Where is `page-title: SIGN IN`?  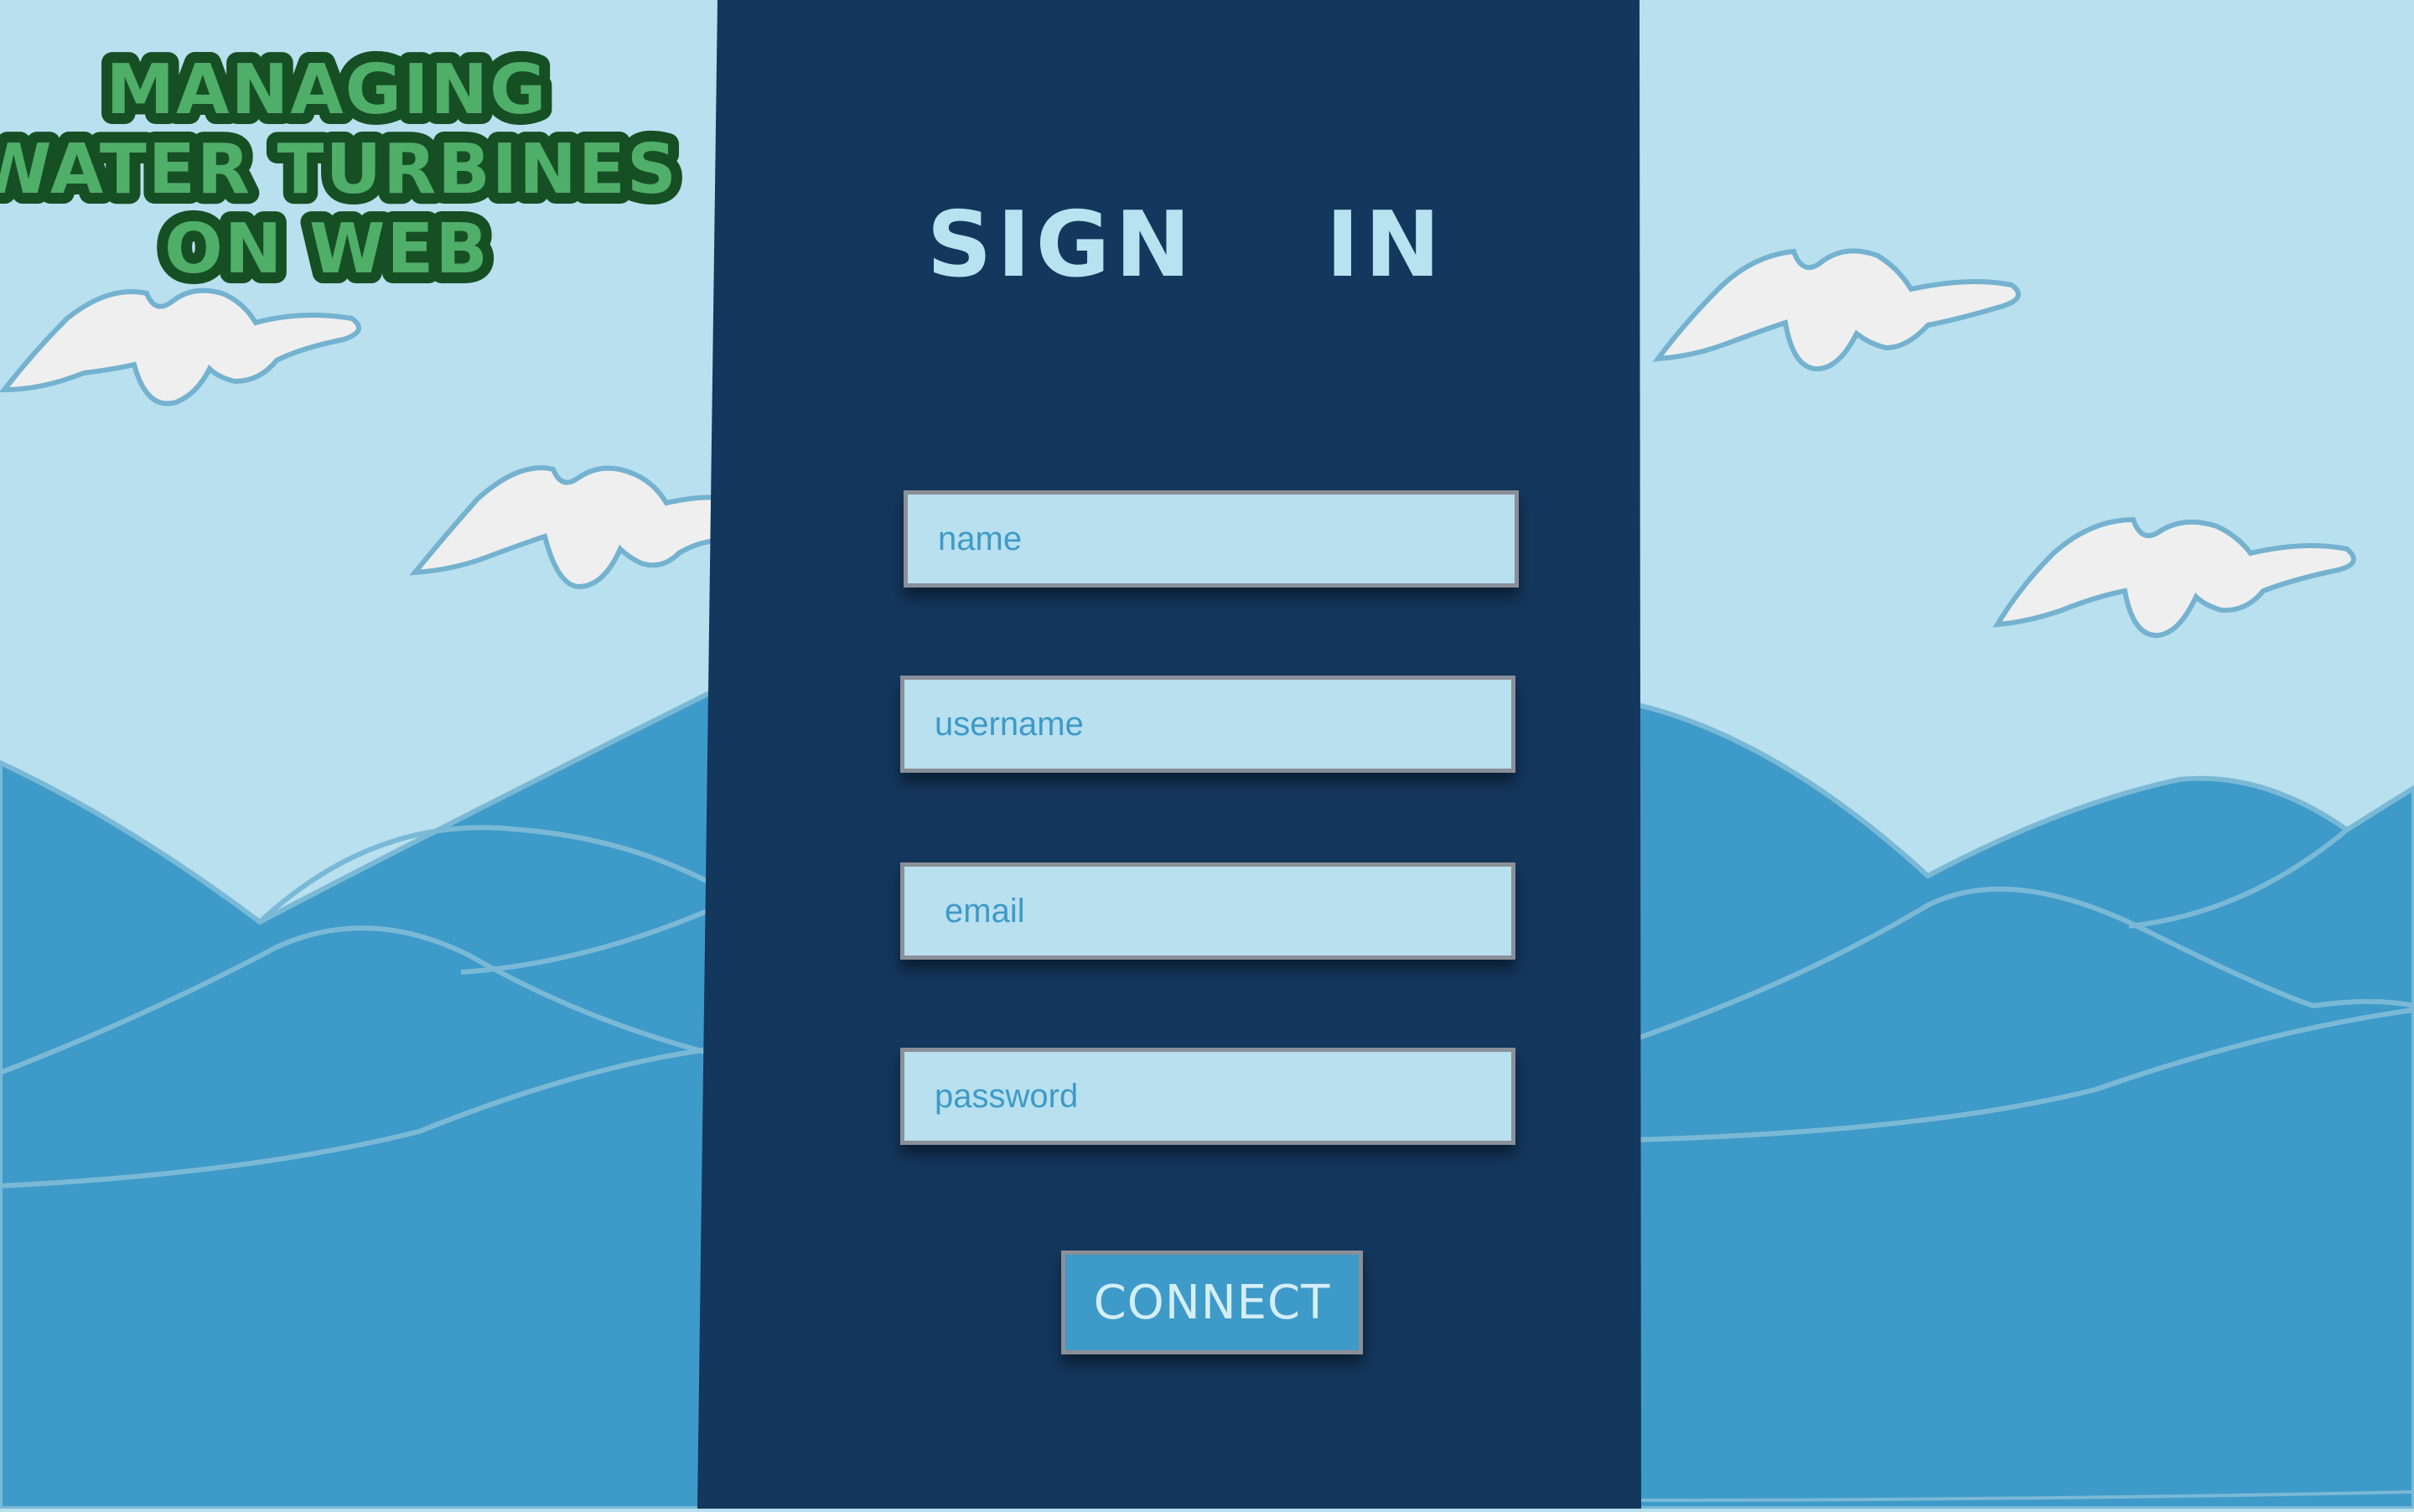
page-title: SIGN IN is located at coordinates (1186, 245).